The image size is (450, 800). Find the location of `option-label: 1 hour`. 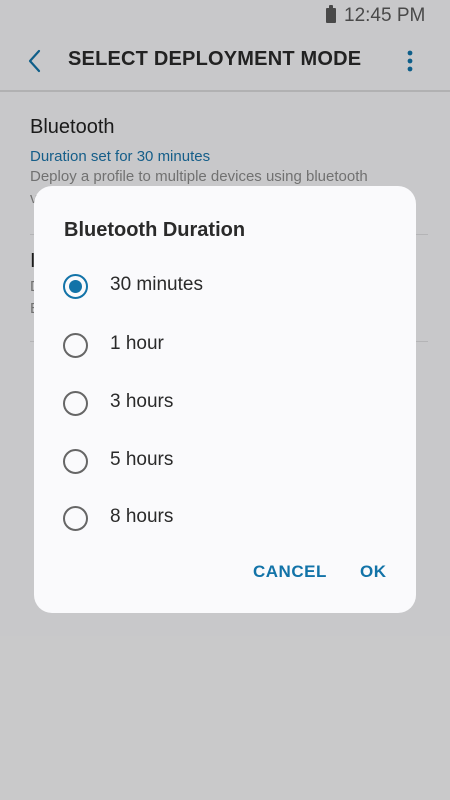

option-label: 1 hour is located at coordinates (137, 343).